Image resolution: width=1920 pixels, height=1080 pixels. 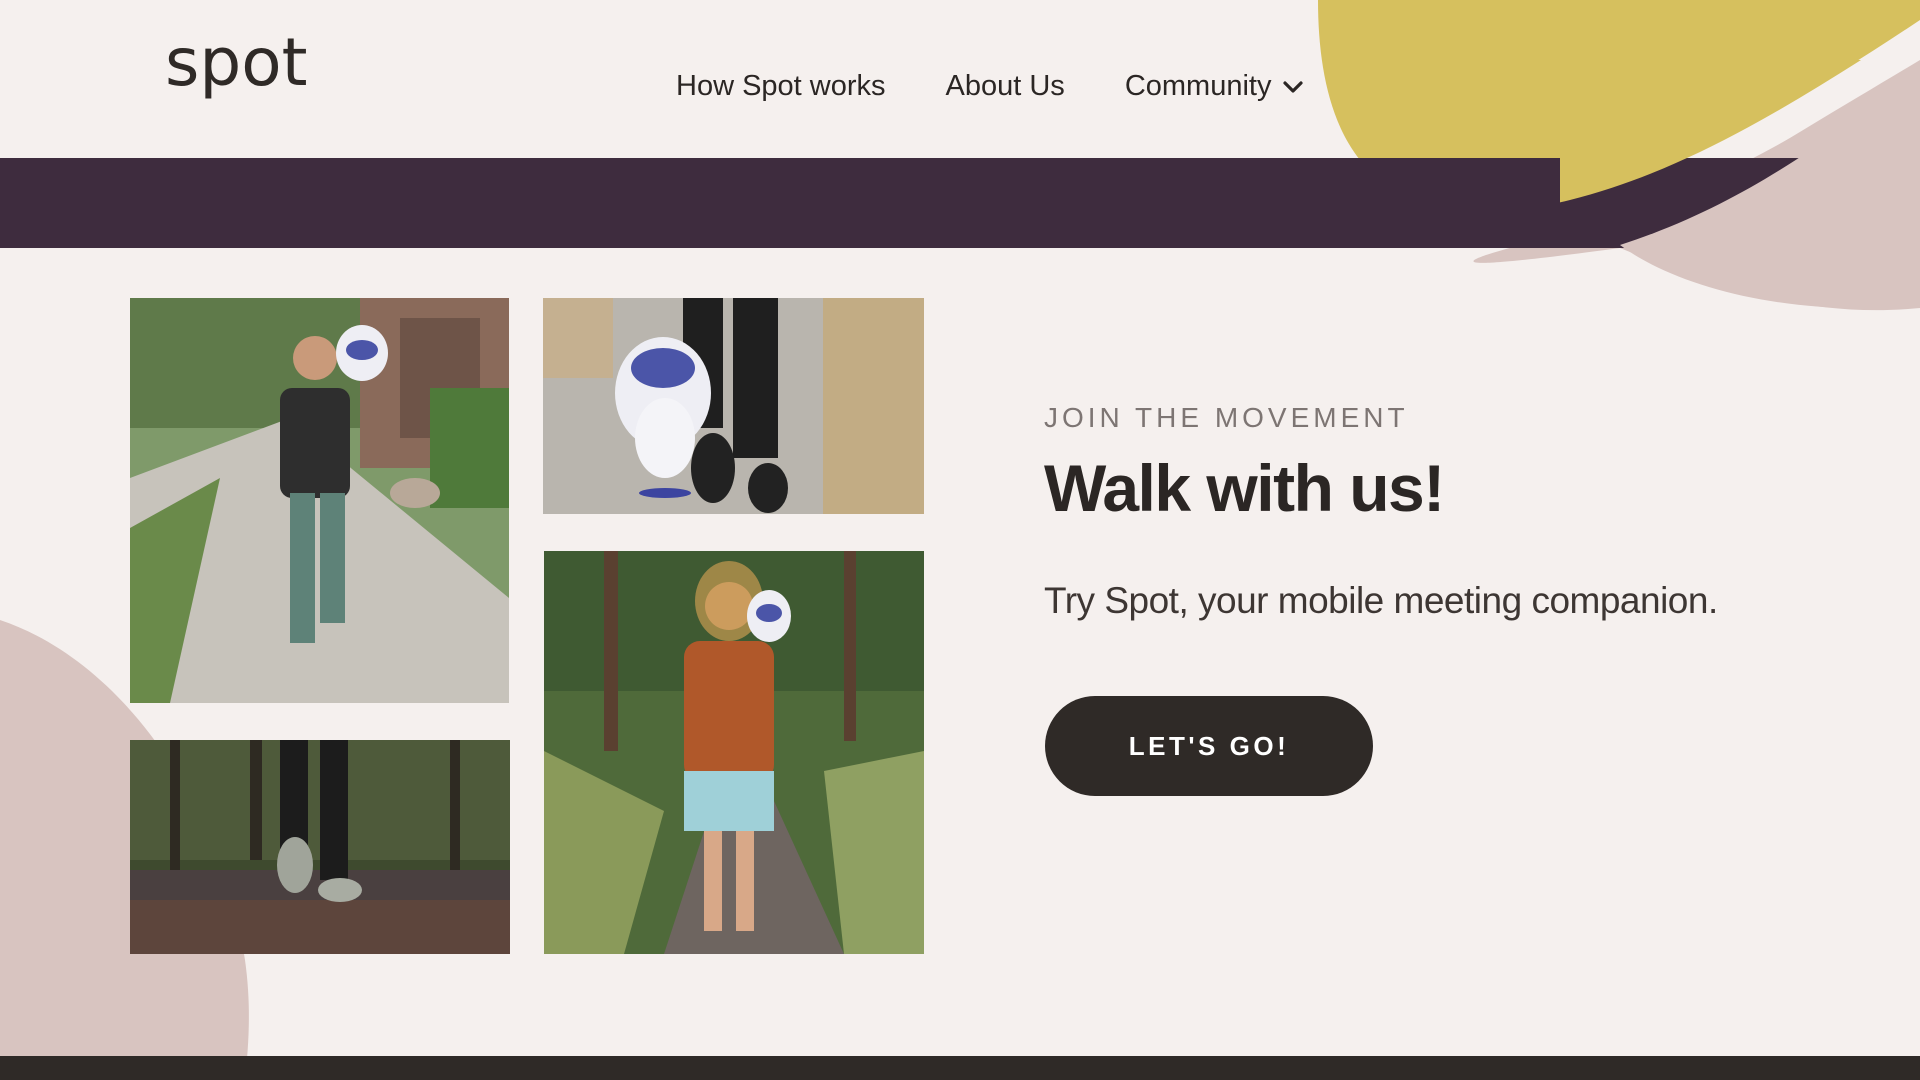 What do you see at coordinates (1244, 488) in the screenshot?
I see `hero-headline: Walk with us!` at bounding box center [1244, 488].